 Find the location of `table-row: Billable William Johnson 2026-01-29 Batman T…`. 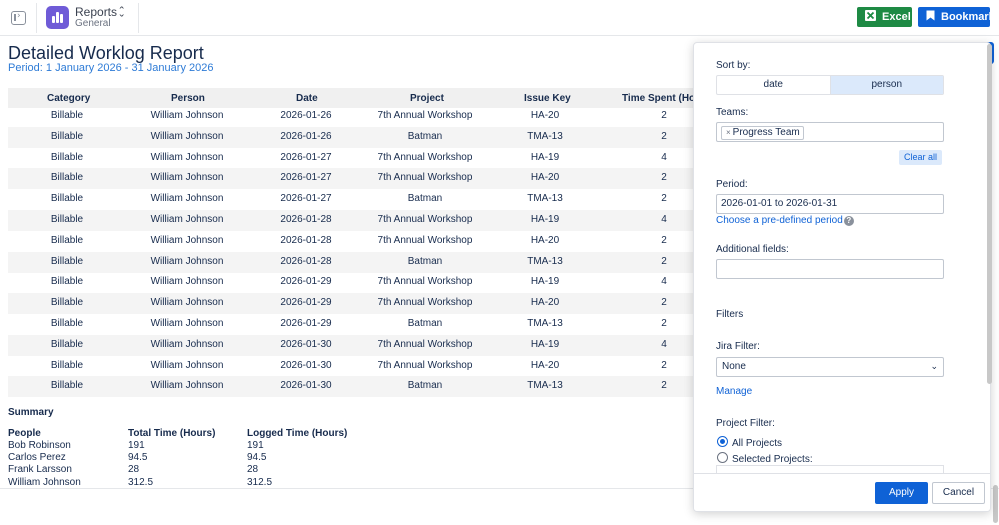

table-row: Billable William Johnson 2026-01-29 Batman T… is located at coordinates (350, 324).